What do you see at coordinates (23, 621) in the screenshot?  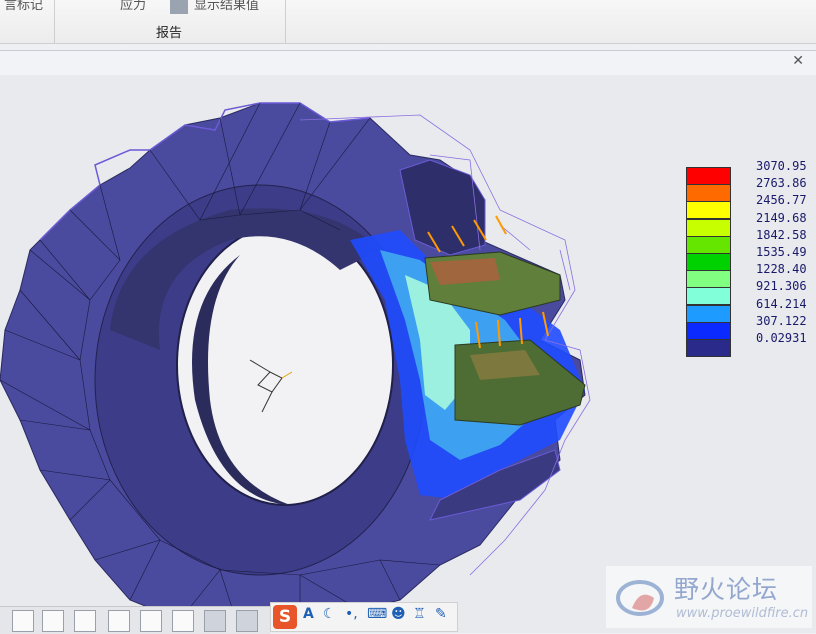 I see `zoom-fit-icon` at bounding box center [23, 621].